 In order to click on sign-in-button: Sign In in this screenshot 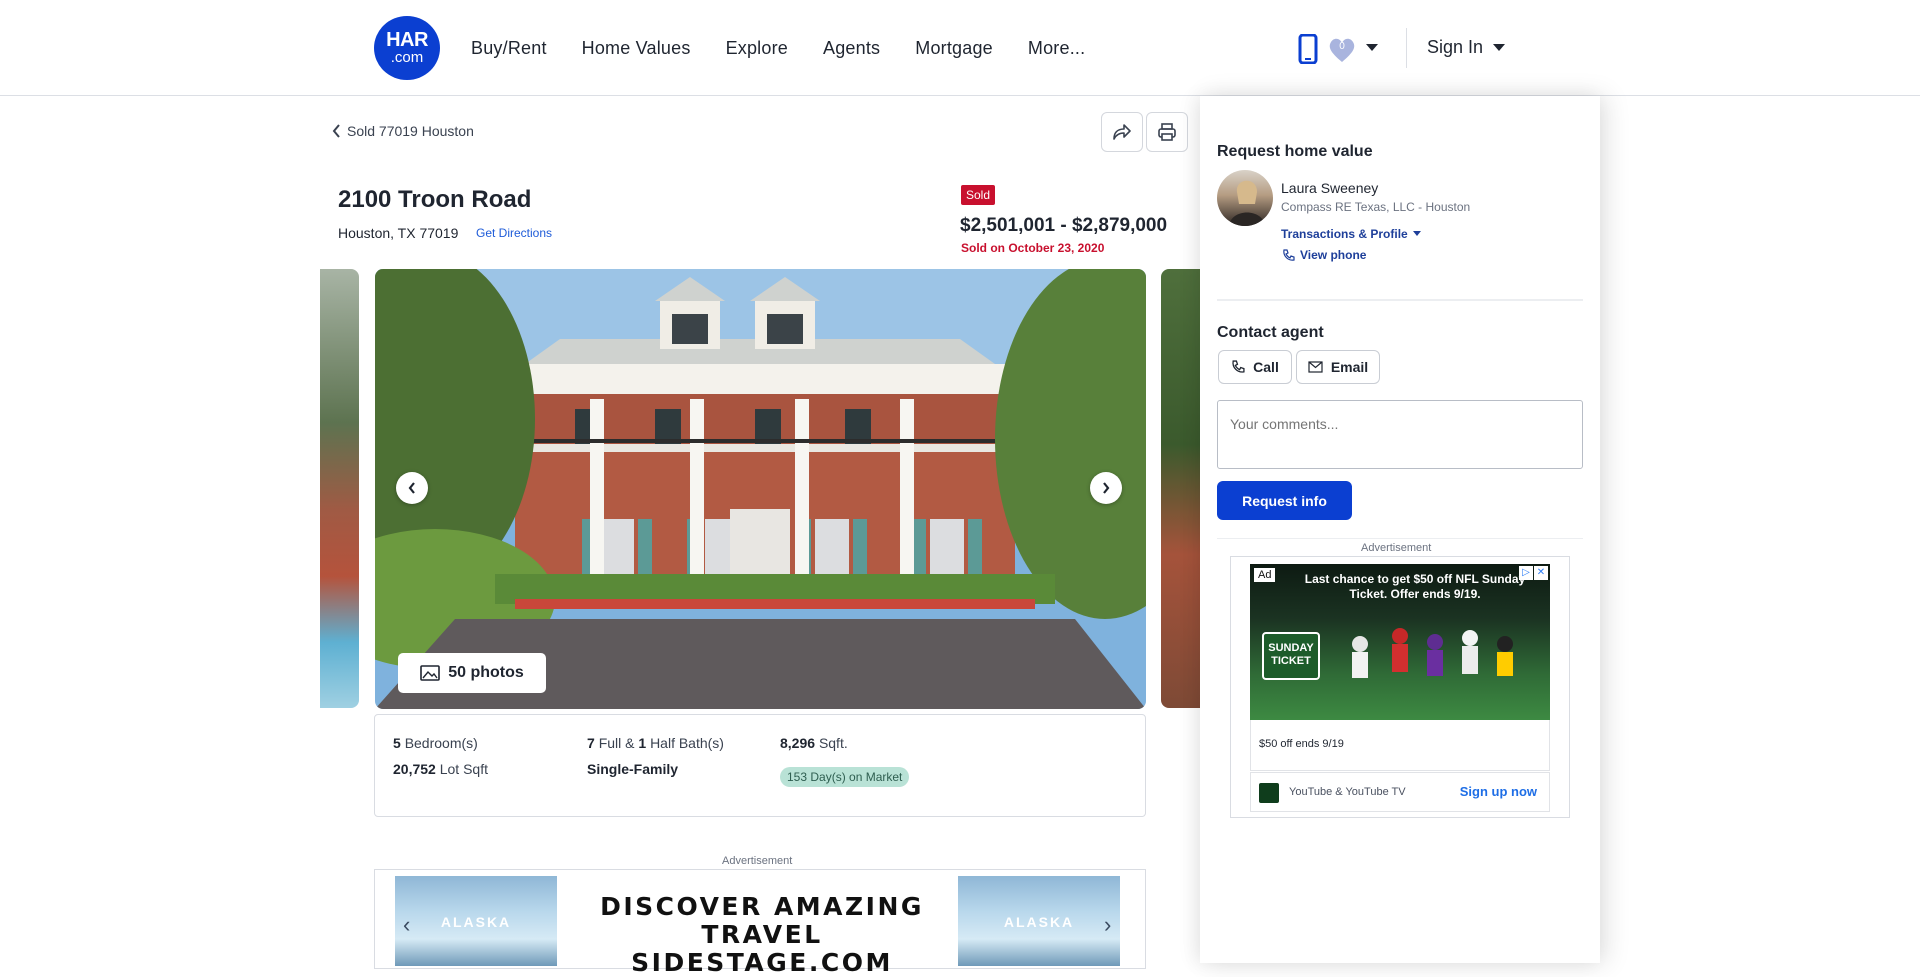, I will do `click(1466, 47)`.